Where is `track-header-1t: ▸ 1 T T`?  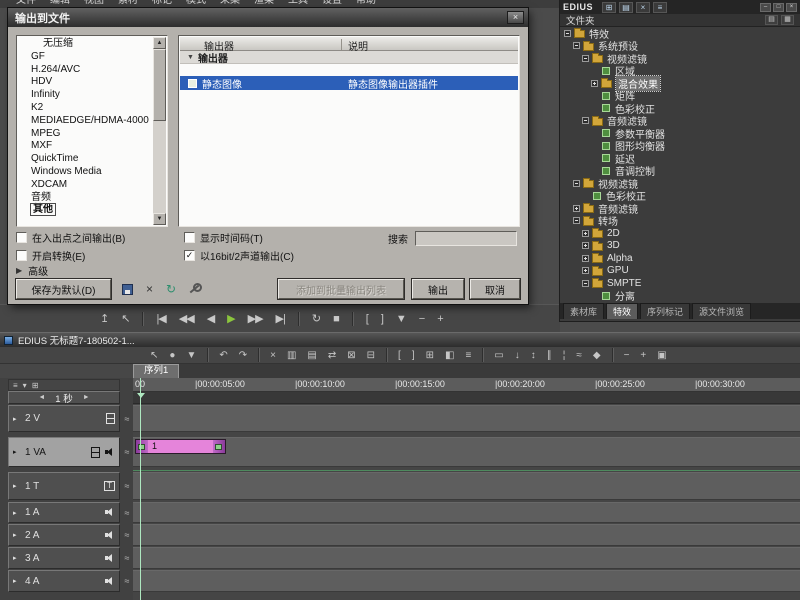 track-header-1t: ▸ 1 T T is located at coordinates (64, 486).